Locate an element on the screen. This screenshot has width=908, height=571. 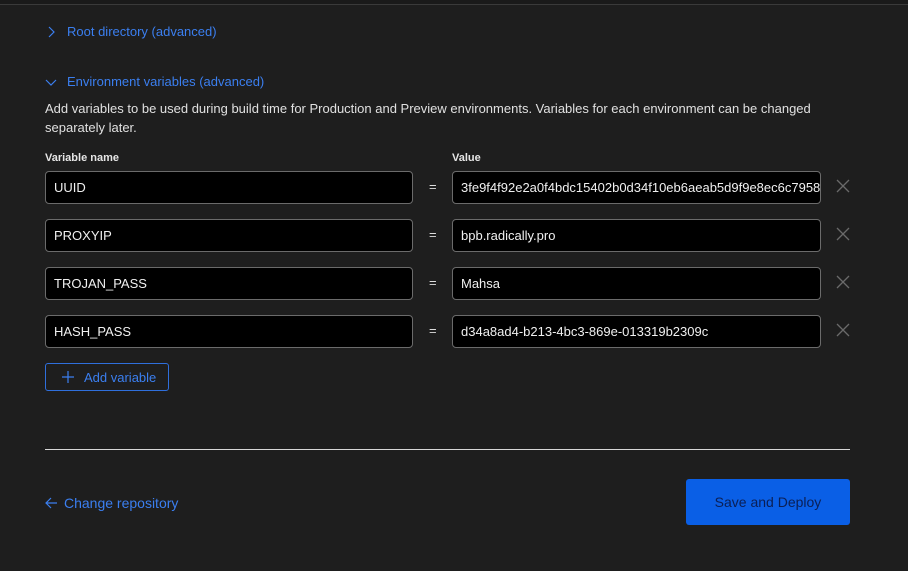
add-variable-label: Add variable is located at coordinates (120, 377).